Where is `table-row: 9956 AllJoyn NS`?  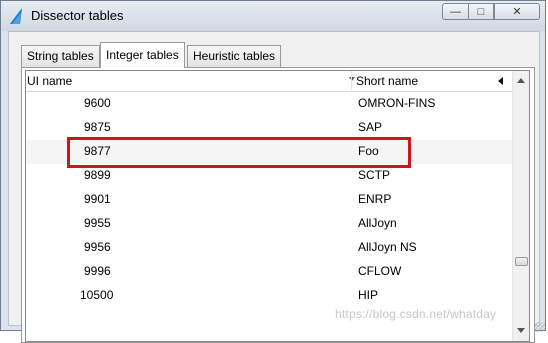 table-row: 9956 AllJoyn NS is located at coordinates (269, 248).